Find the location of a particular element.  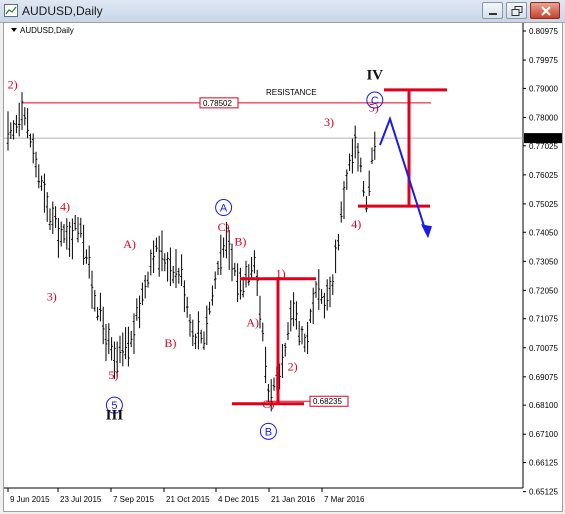

price-tick-label: 0.72050 is located at coordinates (543, 290).